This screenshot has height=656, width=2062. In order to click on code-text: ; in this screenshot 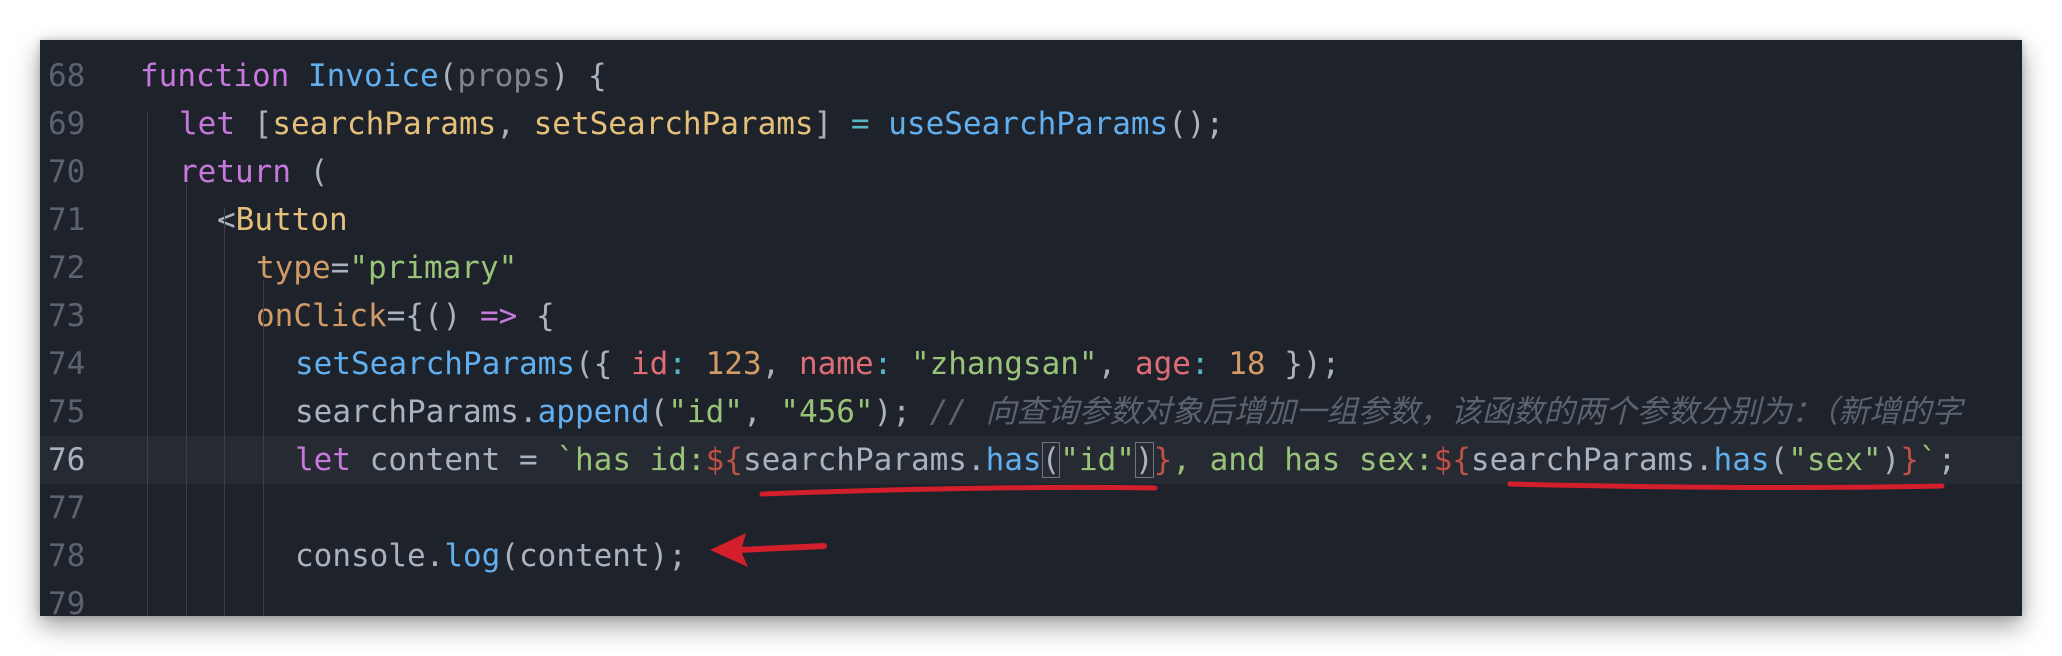, I will do `click(1947, 460)`.